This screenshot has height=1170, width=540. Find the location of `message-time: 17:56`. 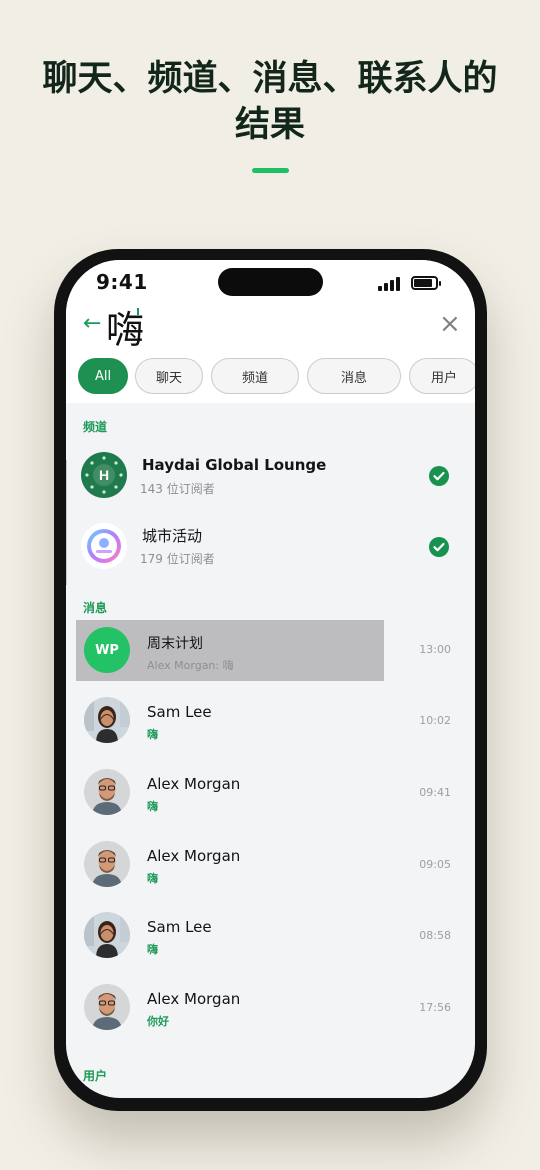

message-time: 17:56 is located at coordinates (435, 1007).